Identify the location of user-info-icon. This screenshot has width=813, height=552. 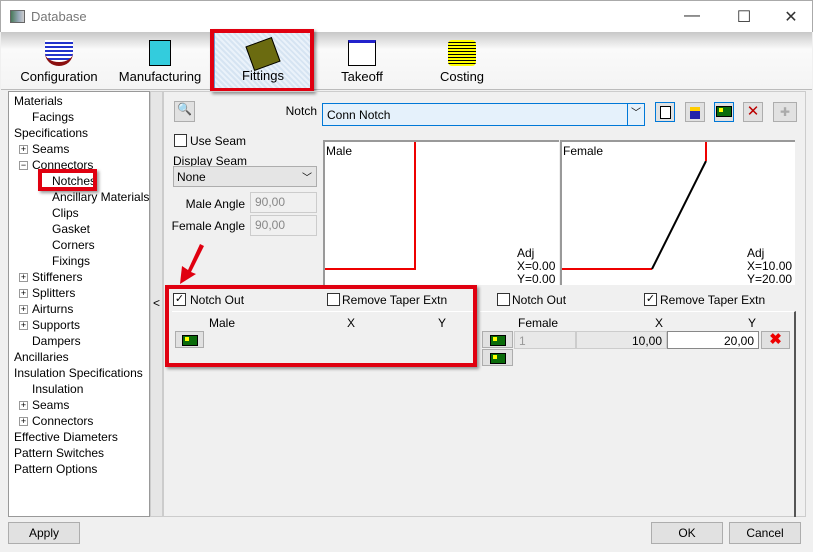
(695, 113).